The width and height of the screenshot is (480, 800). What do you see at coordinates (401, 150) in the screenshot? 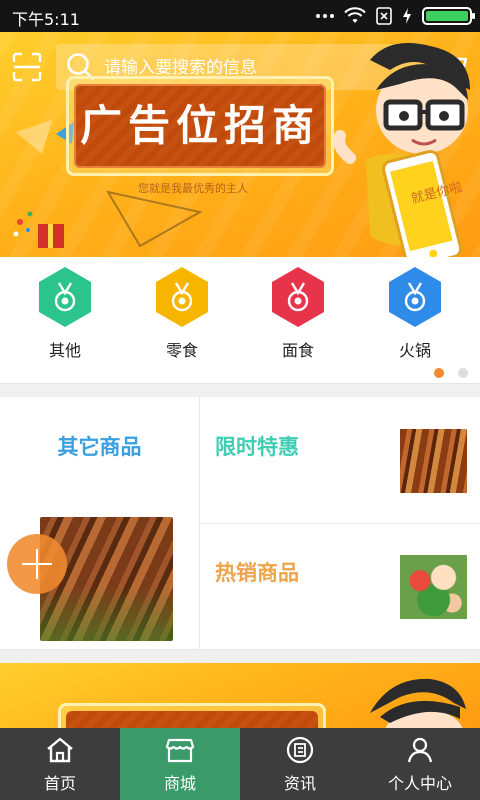
I see `cartoon-boy-illustration: 就是你啦` at bounding box center [401, 150].